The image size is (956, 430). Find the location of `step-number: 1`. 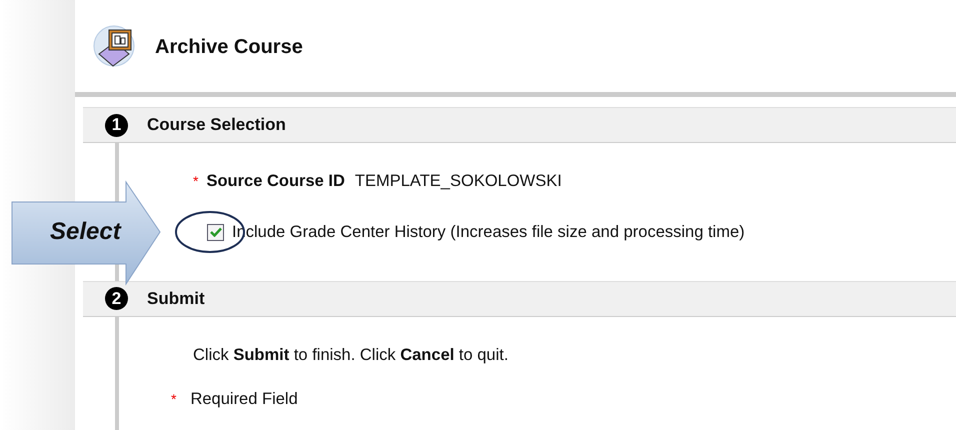

step-number: 1 is located at coordinates (116, 125).